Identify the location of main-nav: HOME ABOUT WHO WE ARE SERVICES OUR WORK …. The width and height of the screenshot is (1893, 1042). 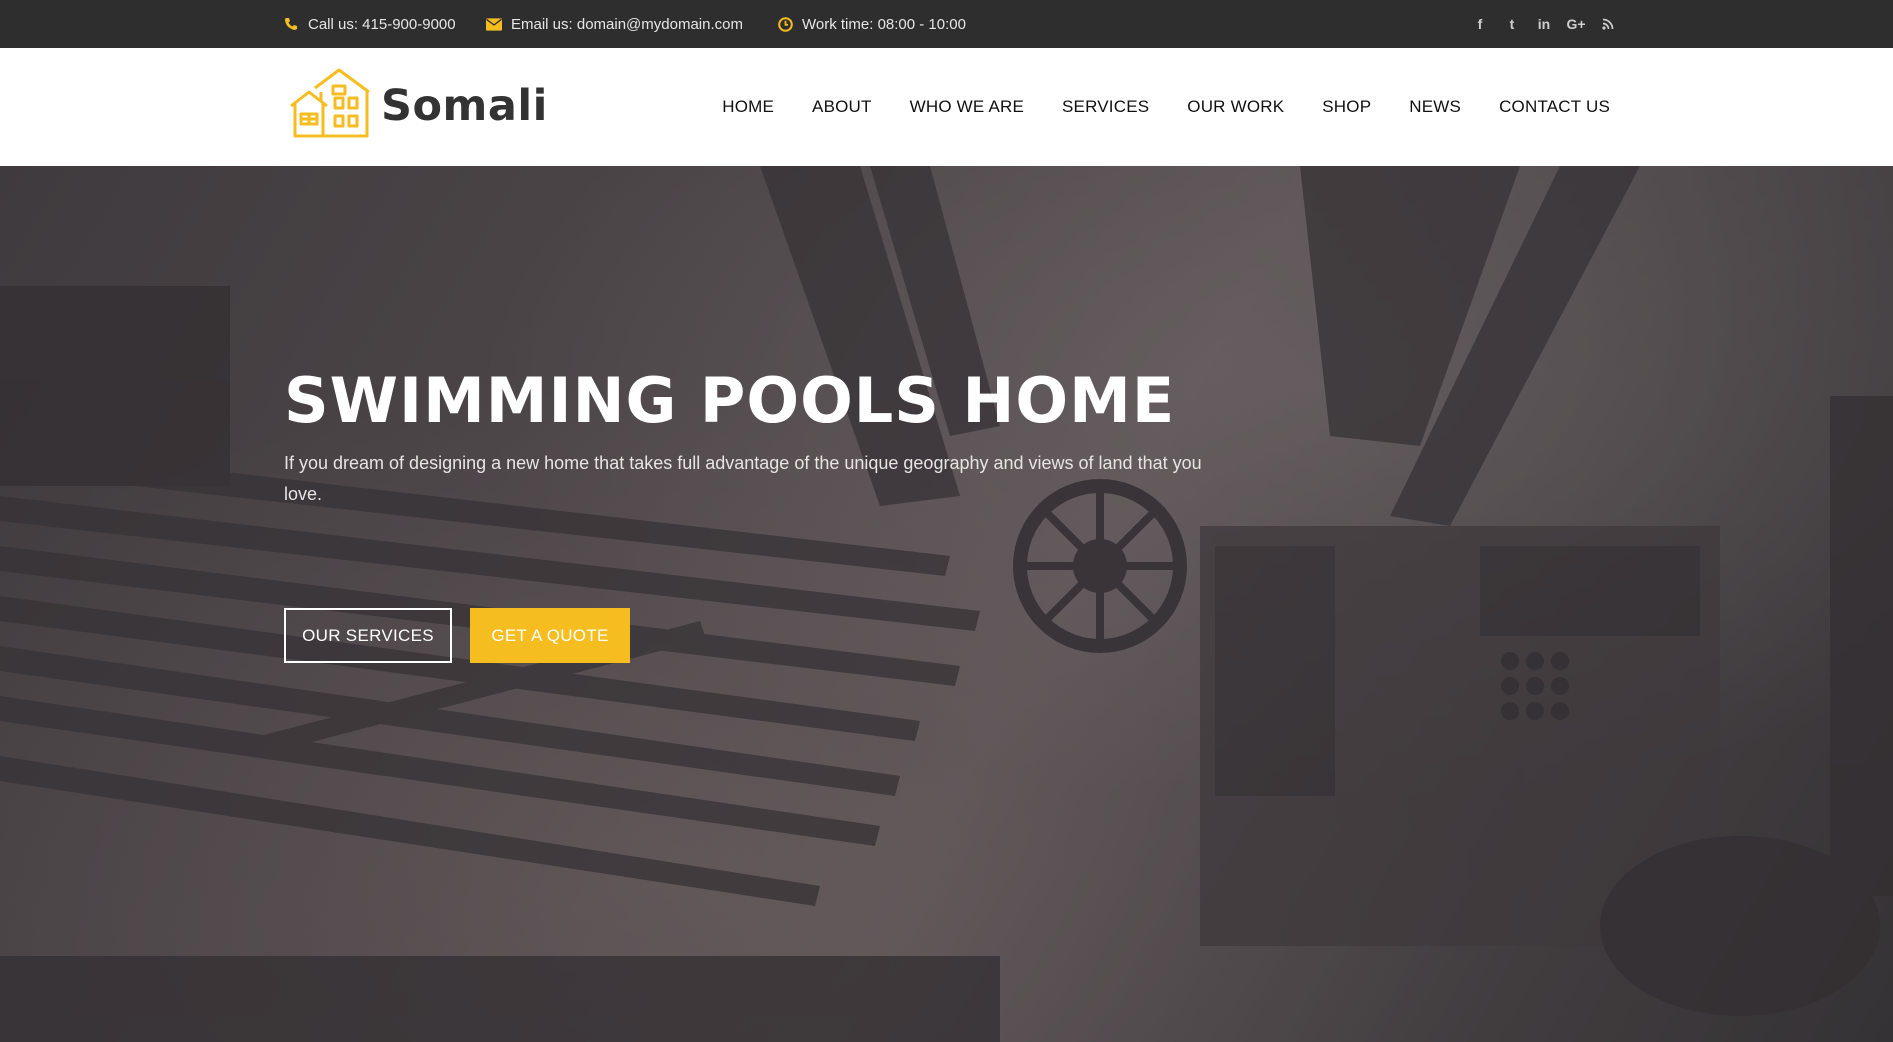
(1147, 107).